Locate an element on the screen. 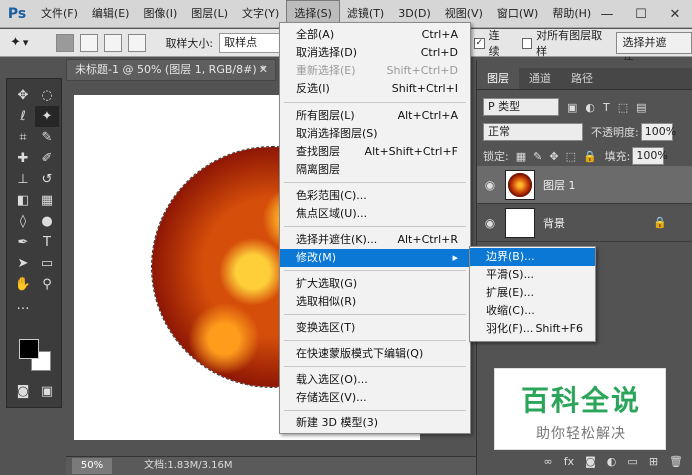  tab-paths: 路径 is located at coordinates (582, 78).